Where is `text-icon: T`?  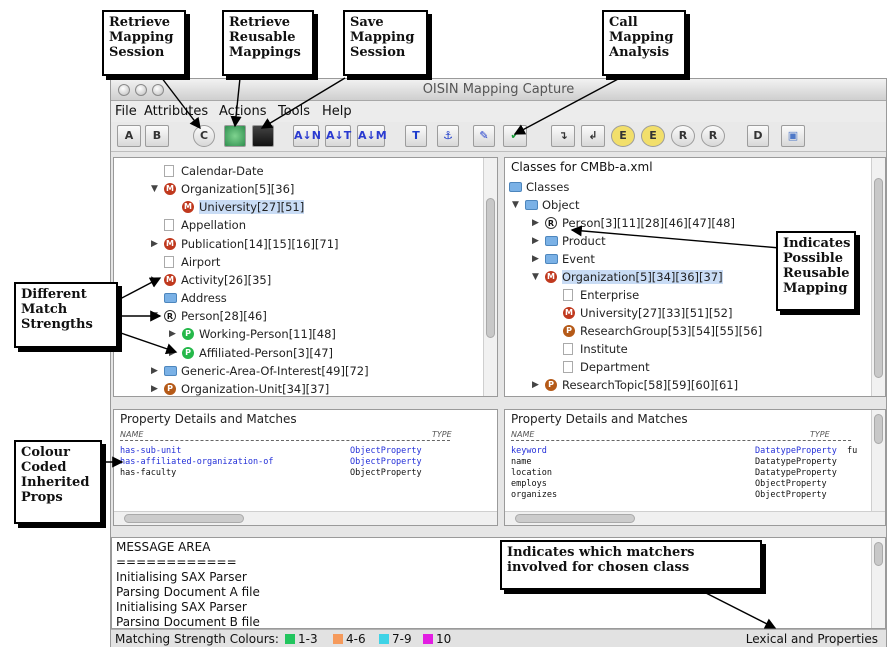
text-icon: T is located at coordinates (416, 136).